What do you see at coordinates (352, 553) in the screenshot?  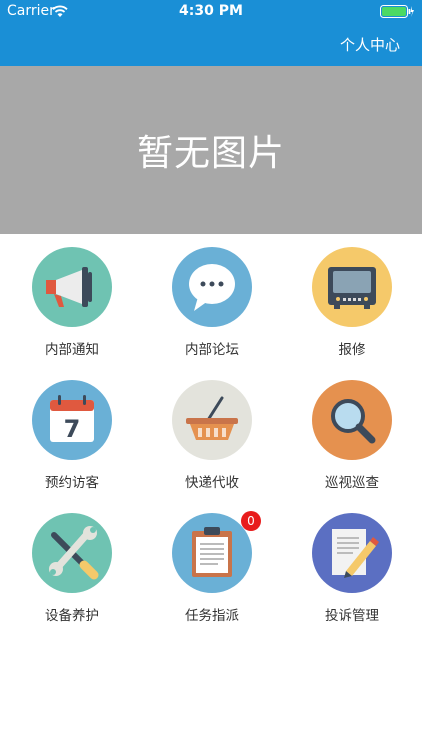 I see `document-pencil-icon` at bounding box center [352, 553].